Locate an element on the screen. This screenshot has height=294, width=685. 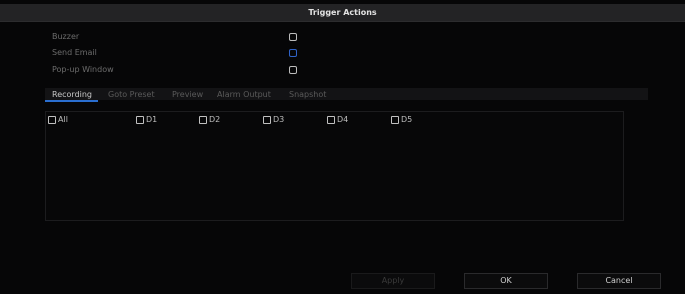
channel-all-checkbox is located at coordinates (52, 120).